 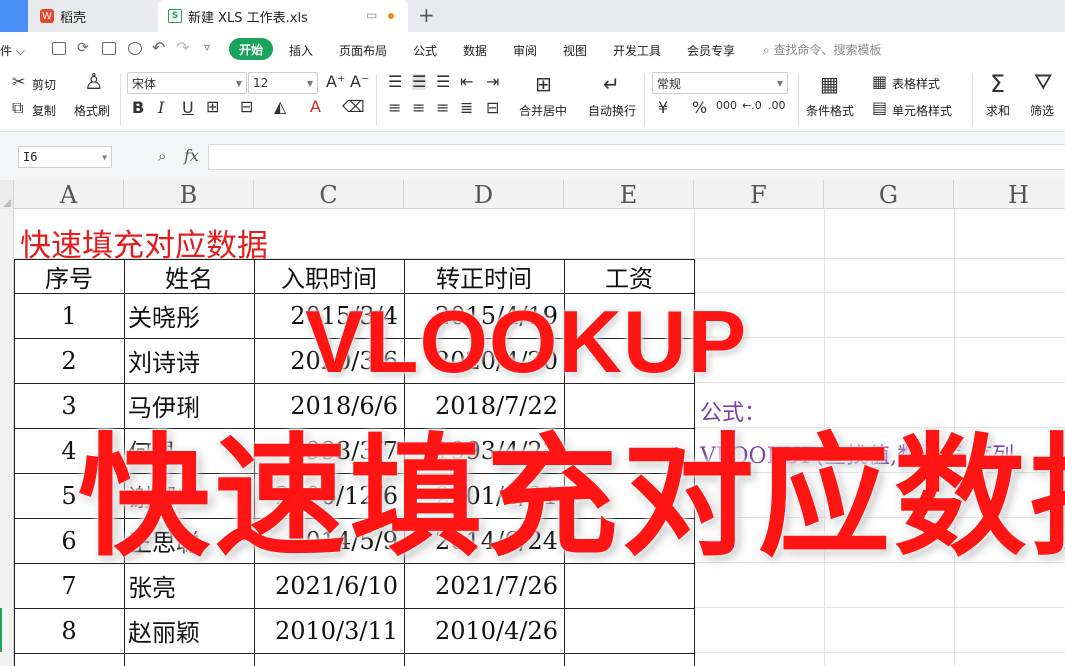 I want to click on name-box: I6 ▼, so click(x=65, y=157).